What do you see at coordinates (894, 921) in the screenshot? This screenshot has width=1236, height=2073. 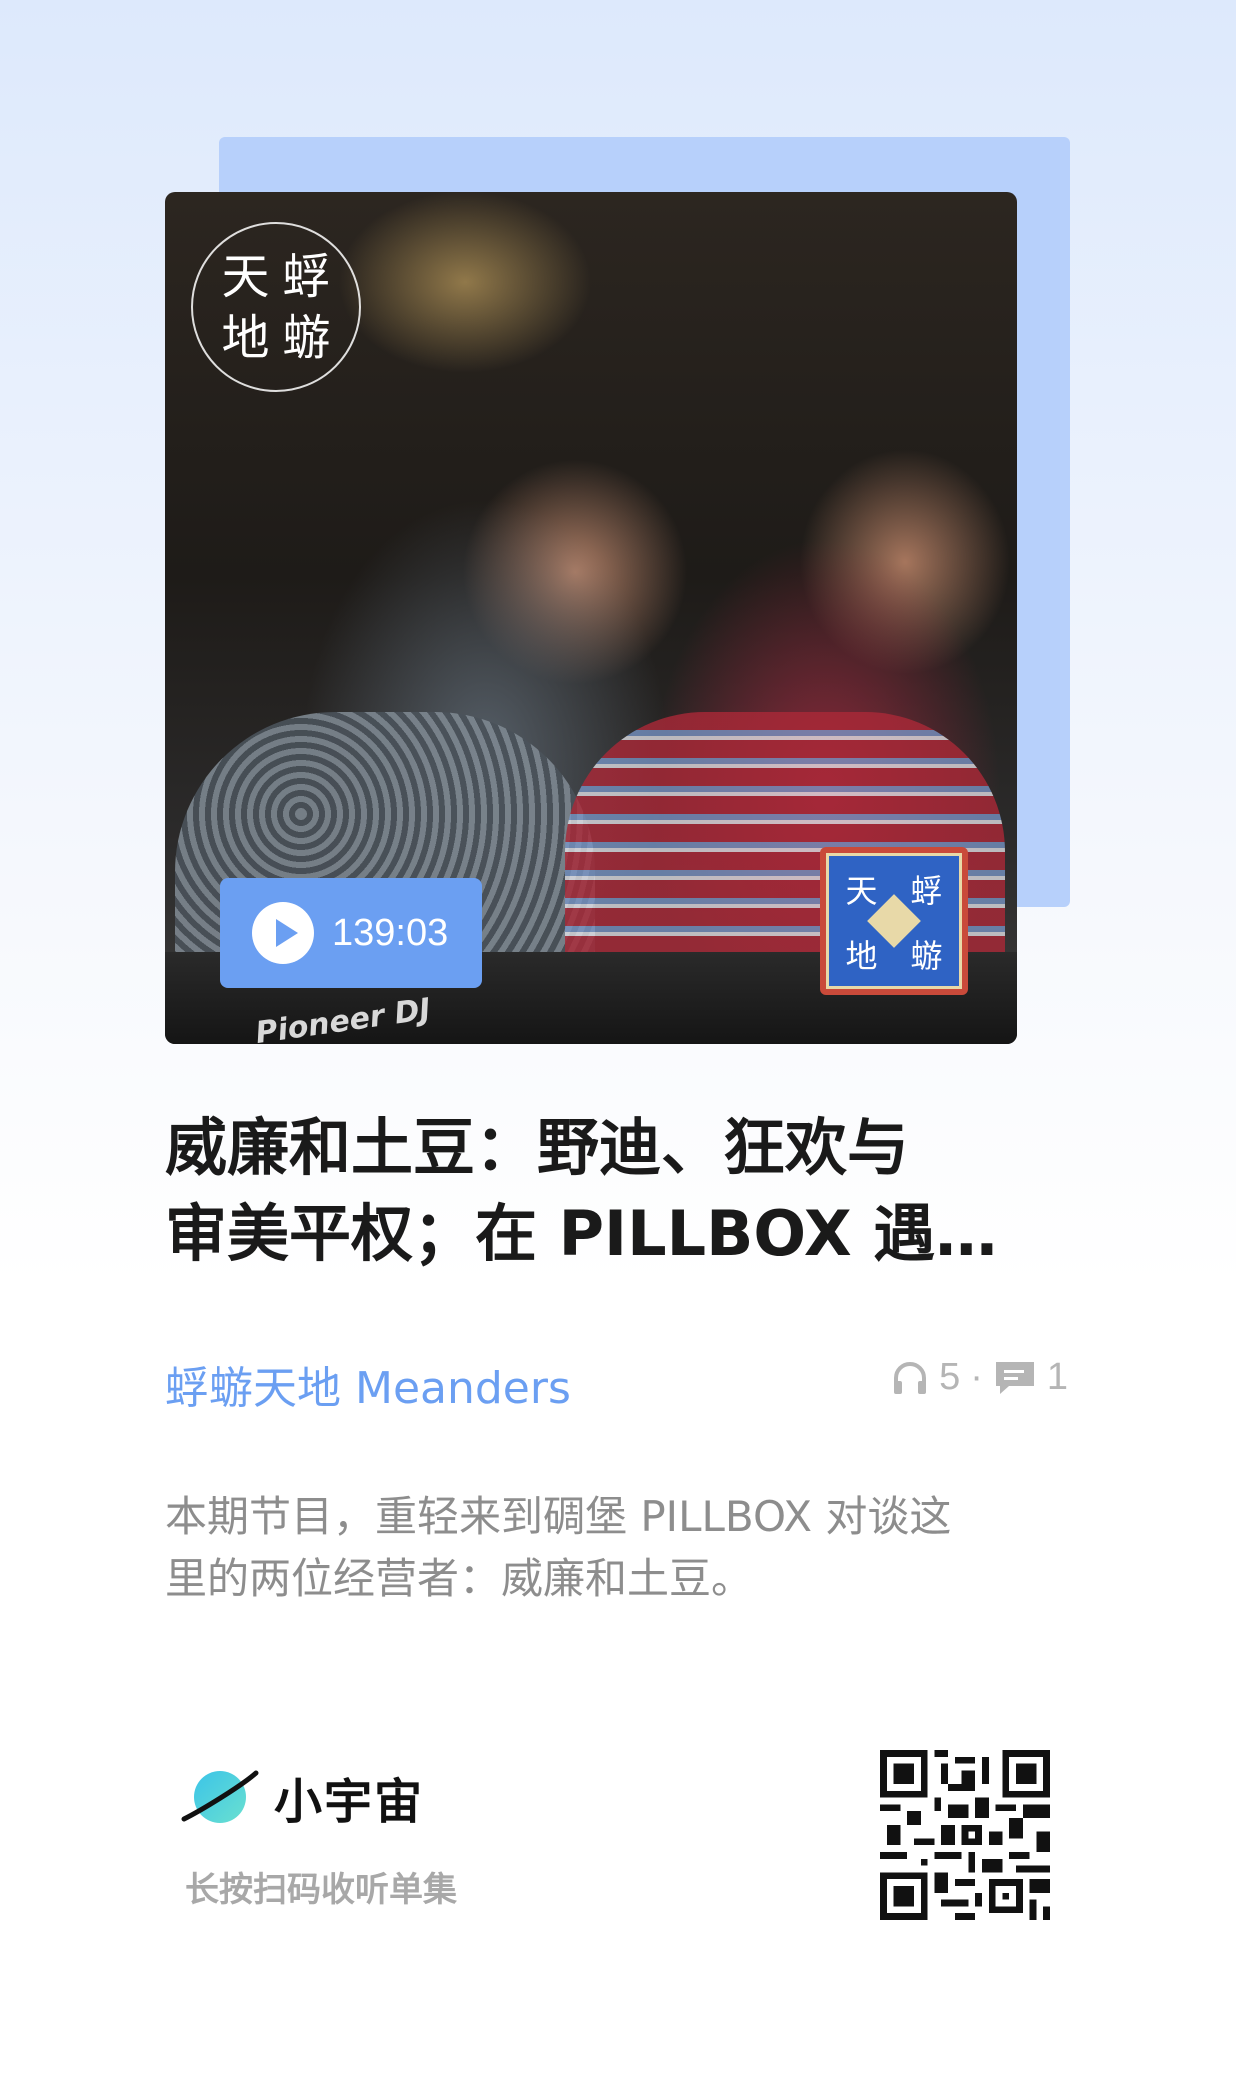 I see `podcast-badge: 天 蜉 地 蝣` at bounding box center [894, 921].